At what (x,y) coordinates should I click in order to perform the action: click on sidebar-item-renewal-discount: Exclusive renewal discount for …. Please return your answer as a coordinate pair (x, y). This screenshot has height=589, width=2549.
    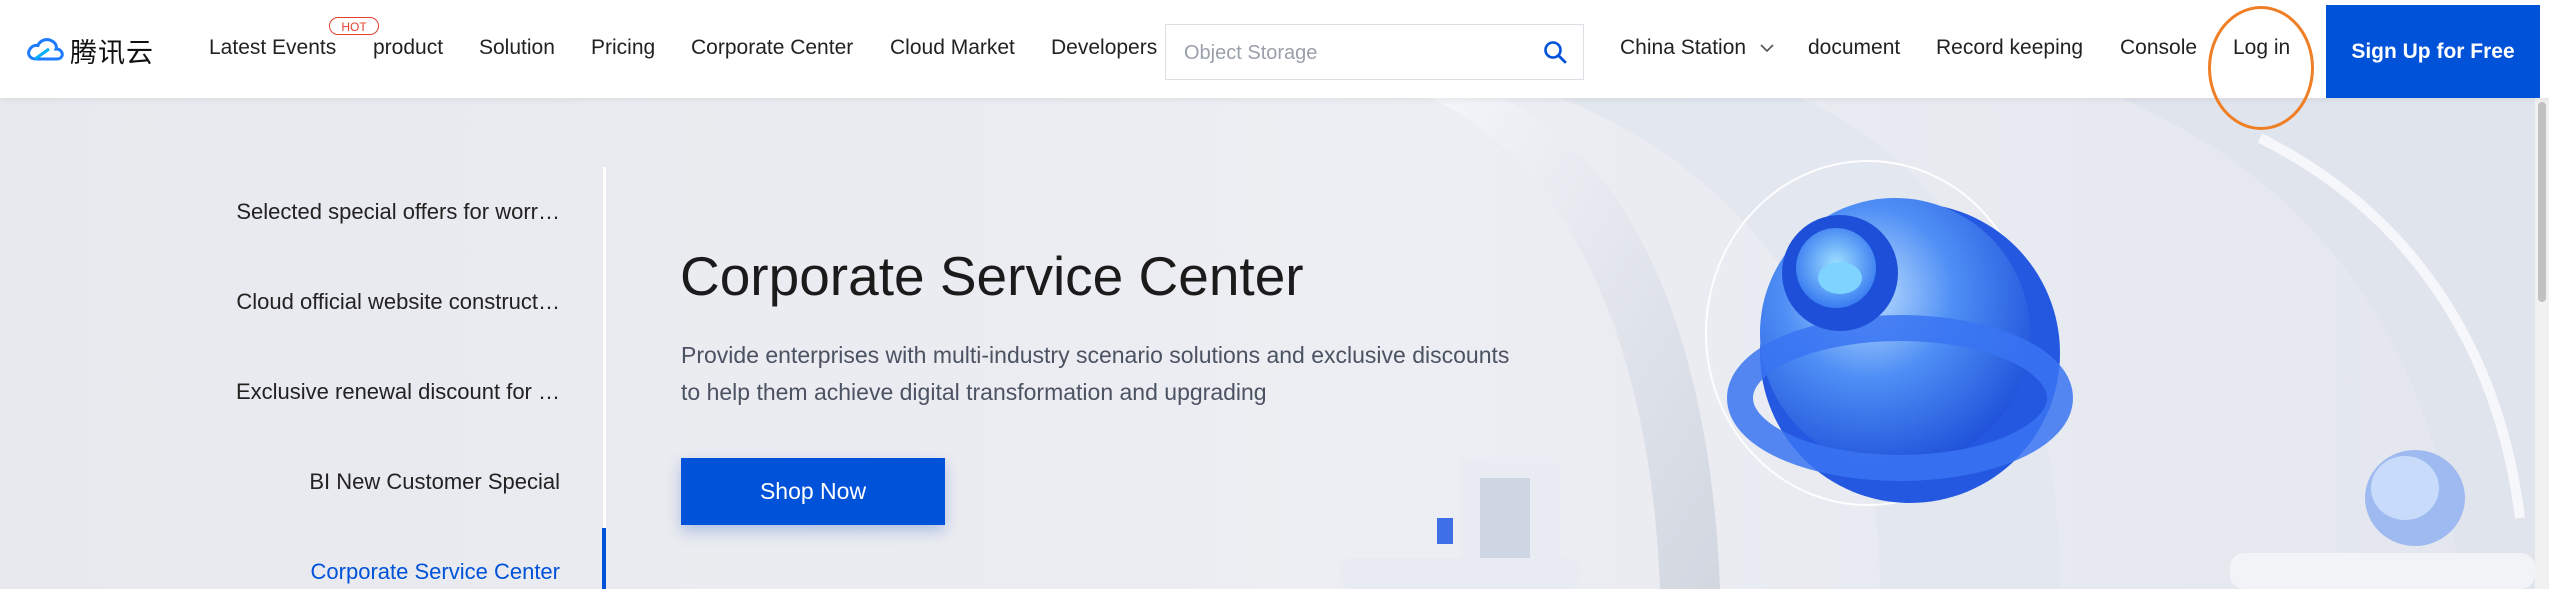
    Looking at the image, I should click on (398, 392).